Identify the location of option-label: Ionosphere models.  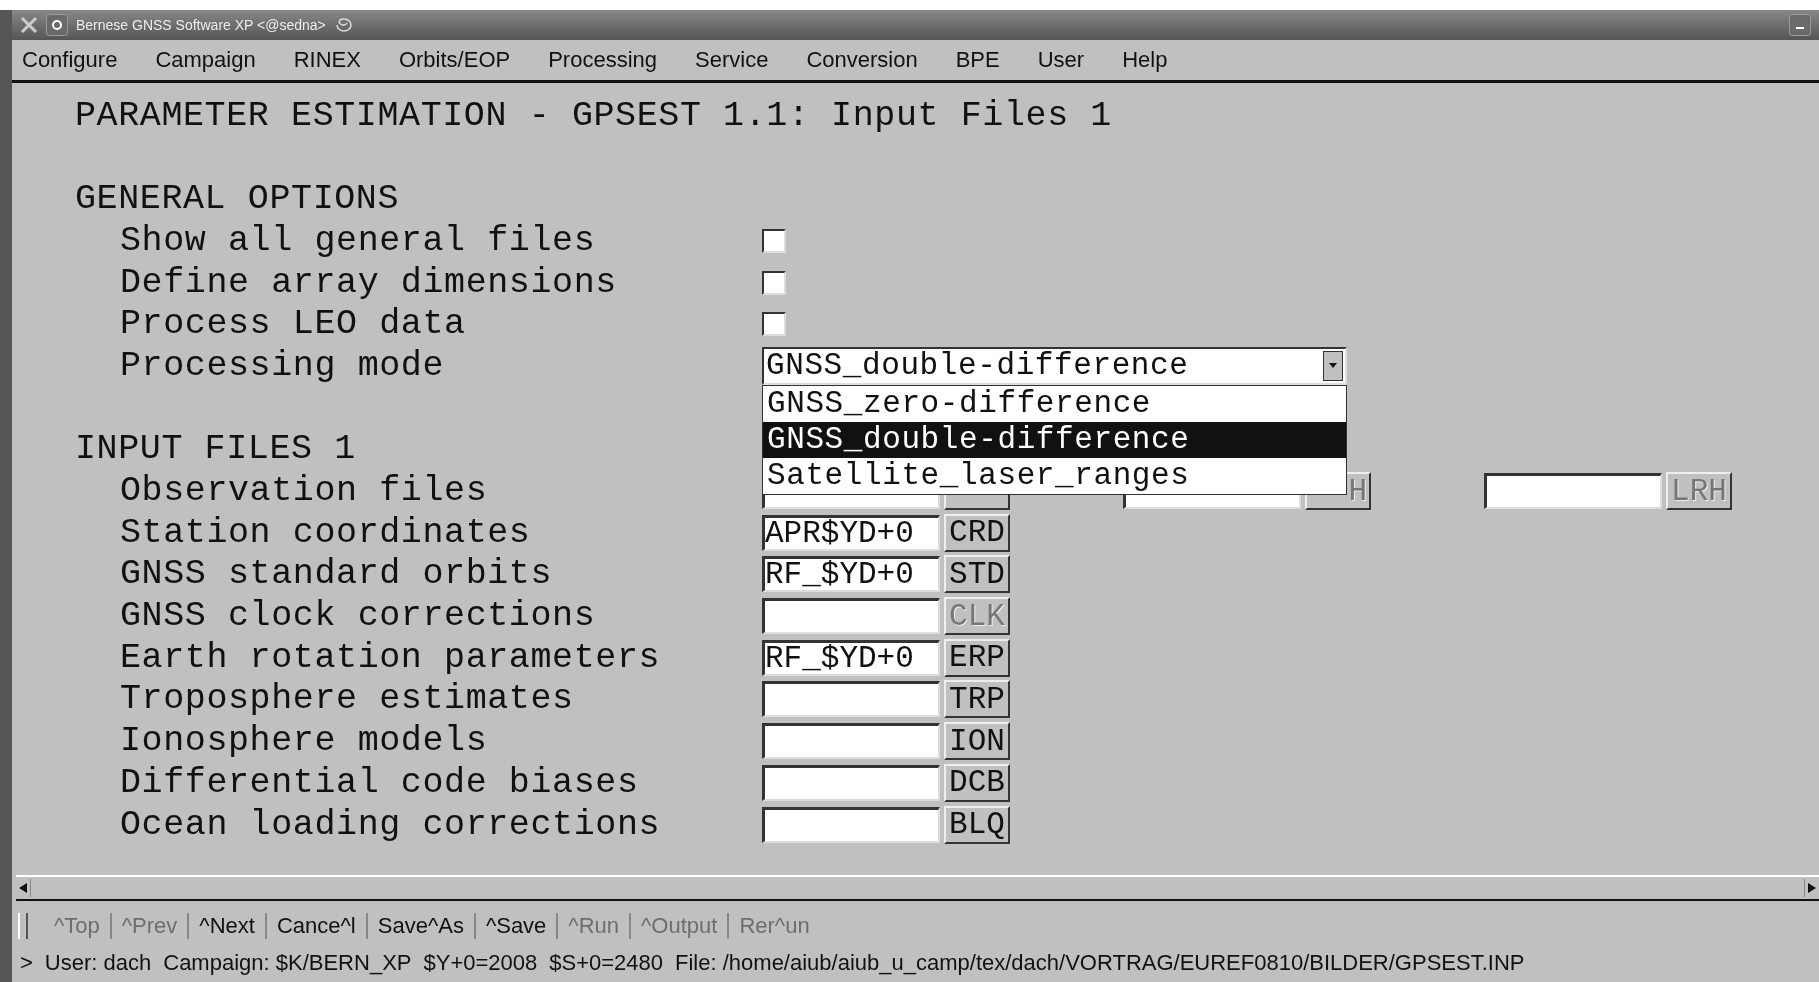
(304, 741).